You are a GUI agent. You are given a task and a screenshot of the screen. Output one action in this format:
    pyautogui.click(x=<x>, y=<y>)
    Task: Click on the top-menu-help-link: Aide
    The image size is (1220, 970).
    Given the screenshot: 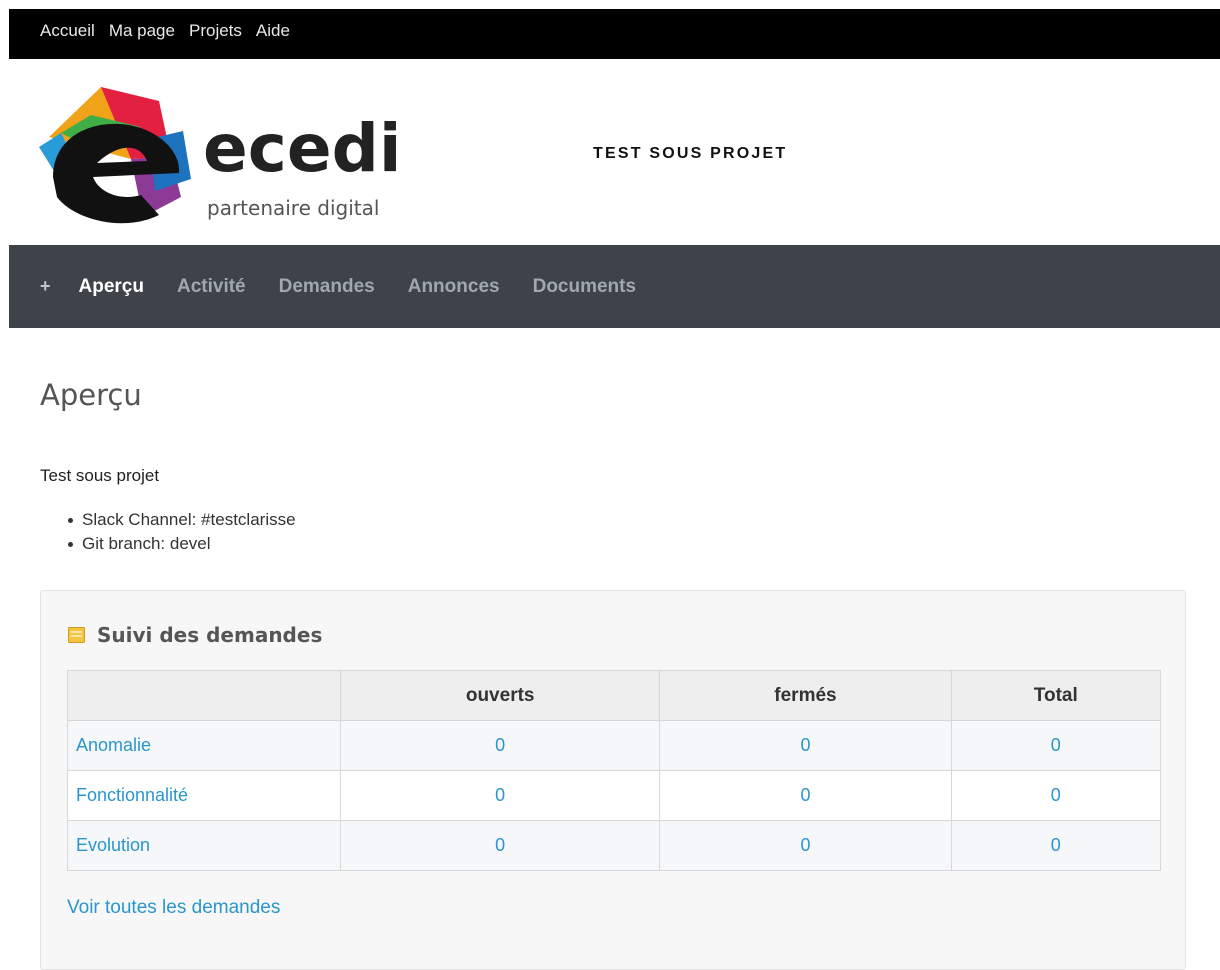 What is the action you would take?
    pyautogui.click(x=273, y=31)
    